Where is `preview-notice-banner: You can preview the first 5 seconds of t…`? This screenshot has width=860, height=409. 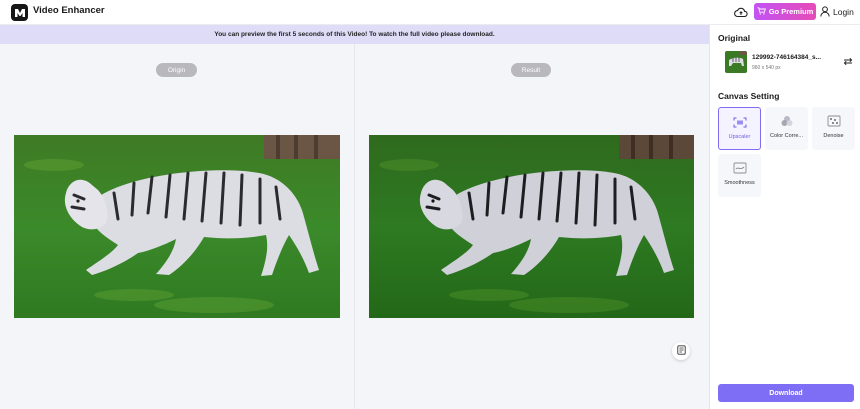
preview-notice-banner: You can preview the first 5 seconds of t… is located at coordinates (354, 34).